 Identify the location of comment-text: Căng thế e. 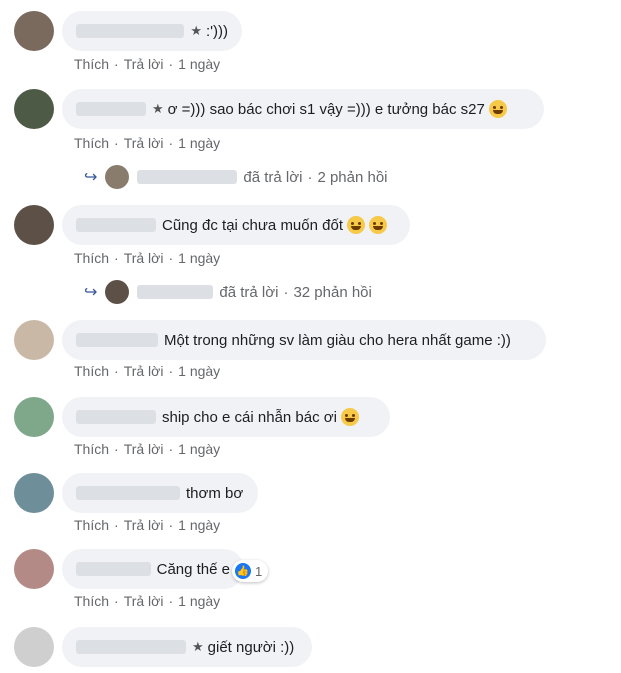
(193, 569).